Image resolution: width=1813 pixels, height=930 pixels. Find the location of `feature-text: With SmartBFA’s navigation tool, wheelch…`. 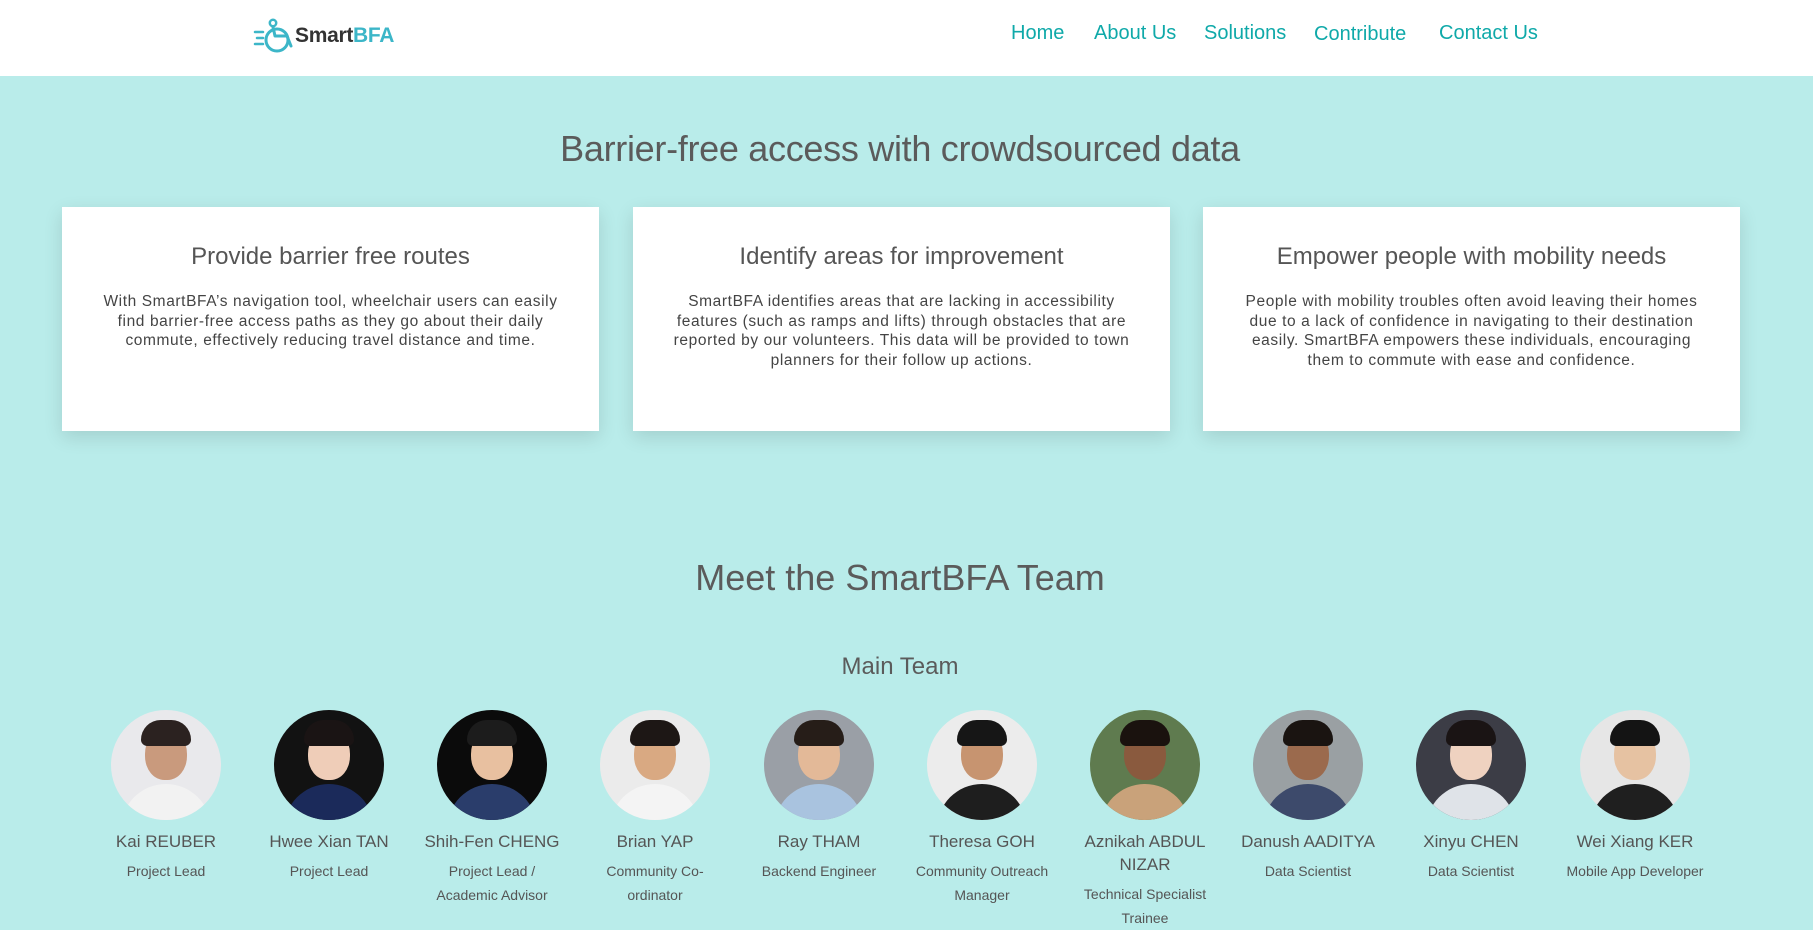

feature-text: With SmartBFA’s navigation tool, wheelch… is located at coordinates (330, 321).